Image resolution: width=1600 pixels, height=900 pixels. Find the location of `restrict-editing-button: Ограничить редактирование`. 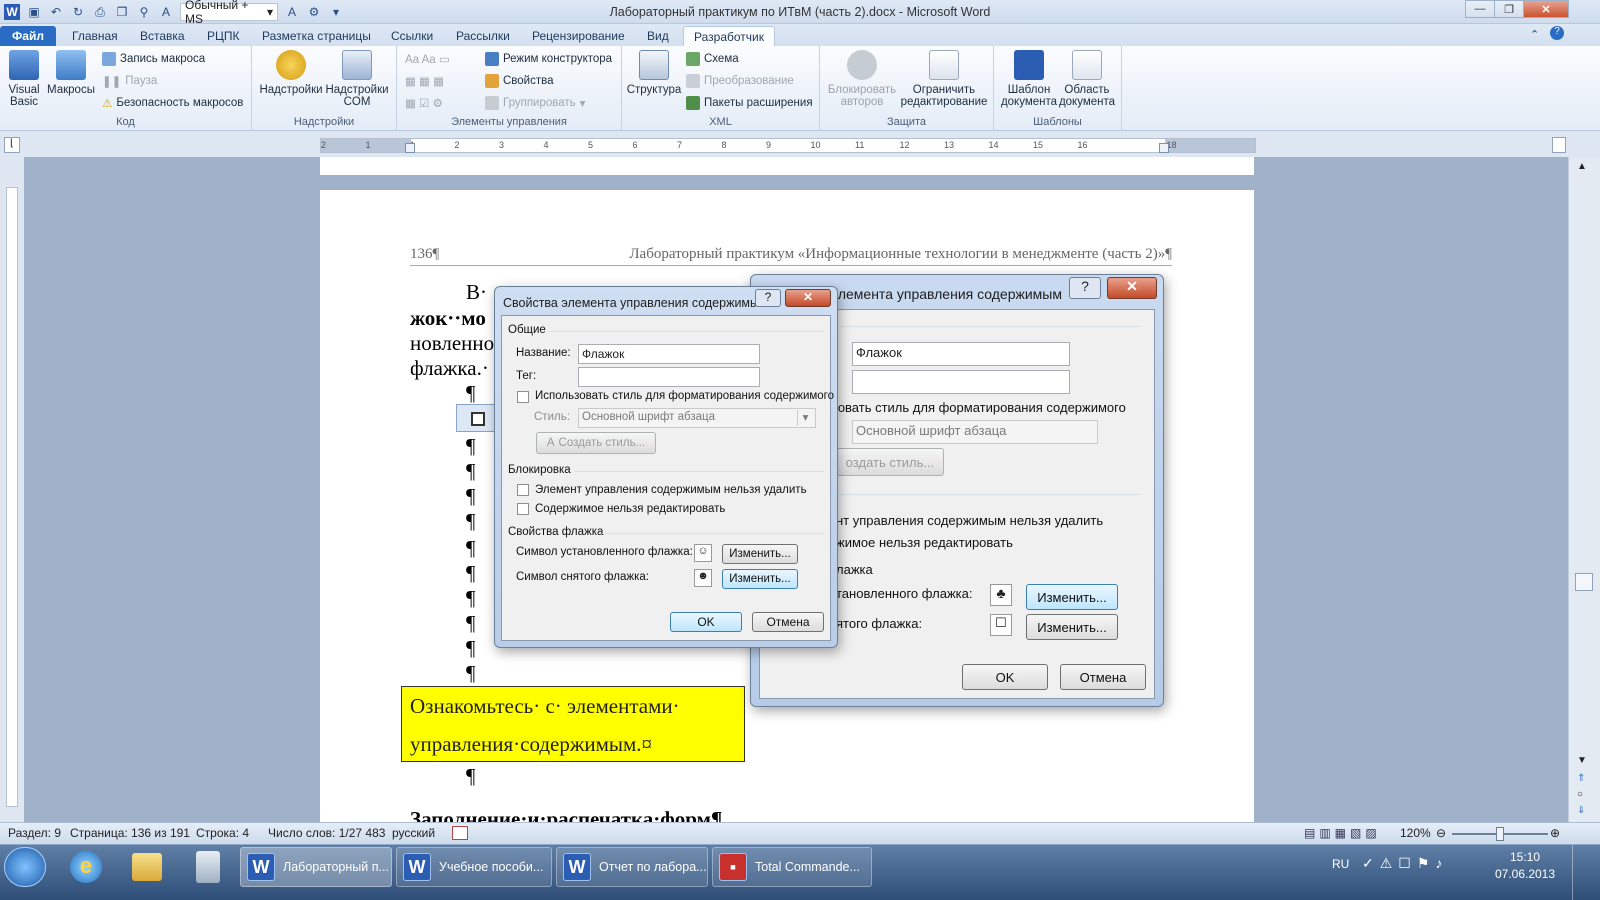

restrict-editing-button: Ограничить редактирование is located at coordinates (944, 79).